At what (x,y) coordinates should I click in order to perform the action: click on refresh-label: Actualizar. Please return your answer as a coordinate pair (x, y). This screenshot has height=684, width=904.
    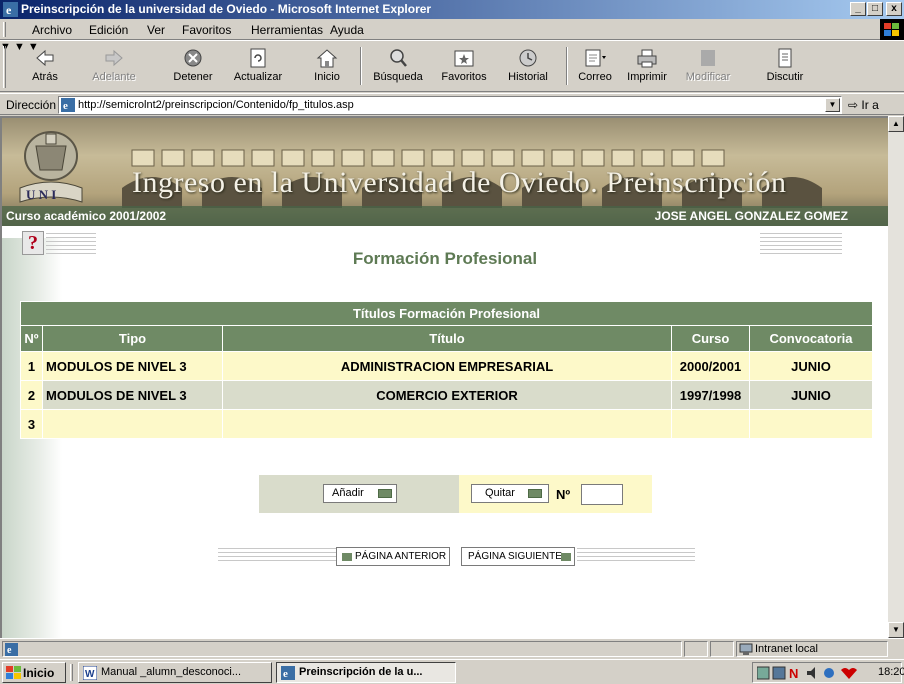
    Looking at the image, I should click on (258, 77).